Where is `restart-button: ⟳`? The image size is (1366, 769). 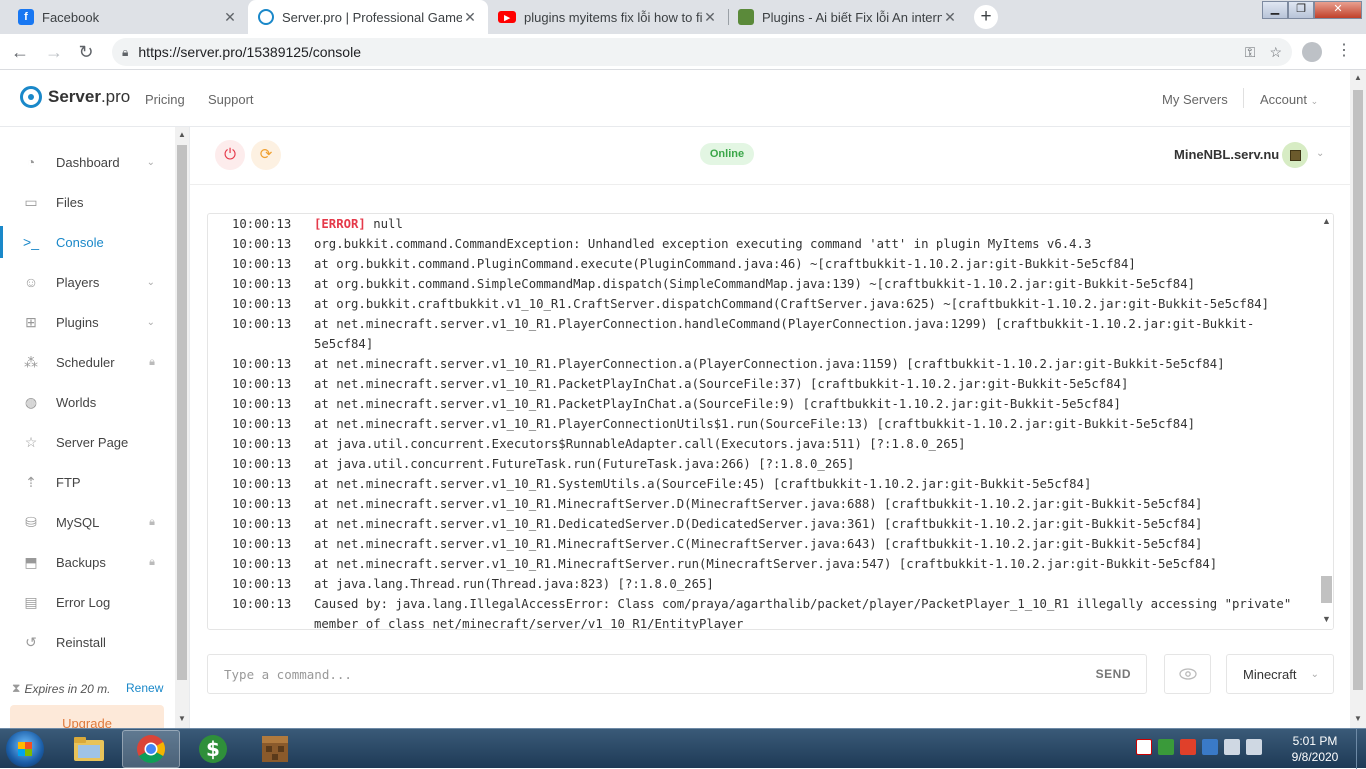
restart-button: ⟳ is located at coordinates (266, 155).